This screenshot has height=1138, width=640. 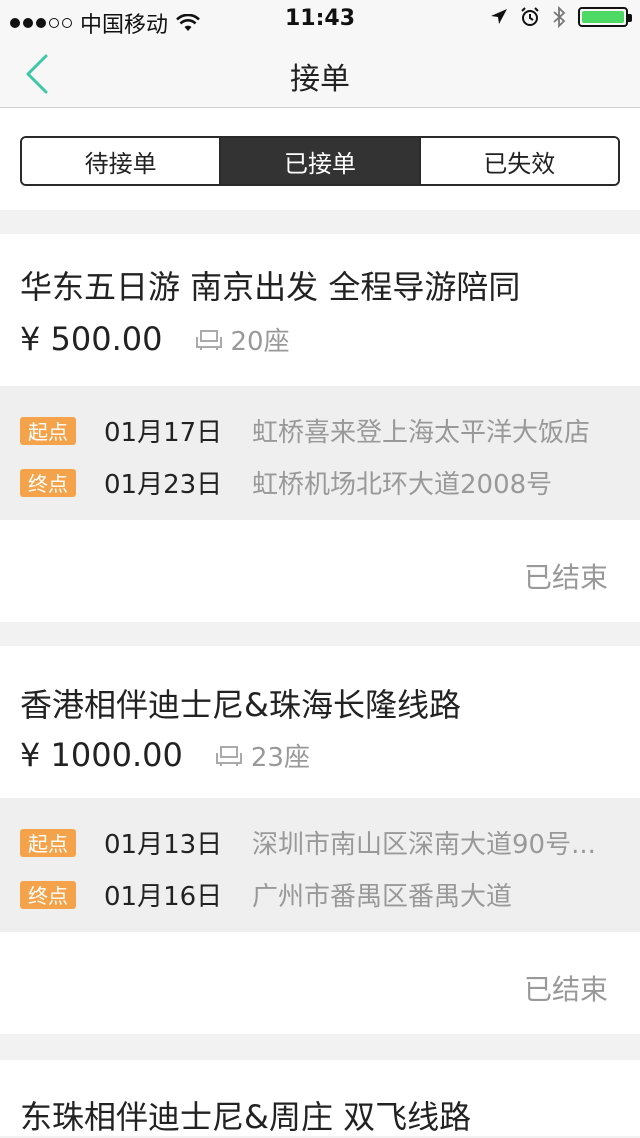 I want to click on price-row: ¥ 500.00 20座, so click(x=155, y=339).